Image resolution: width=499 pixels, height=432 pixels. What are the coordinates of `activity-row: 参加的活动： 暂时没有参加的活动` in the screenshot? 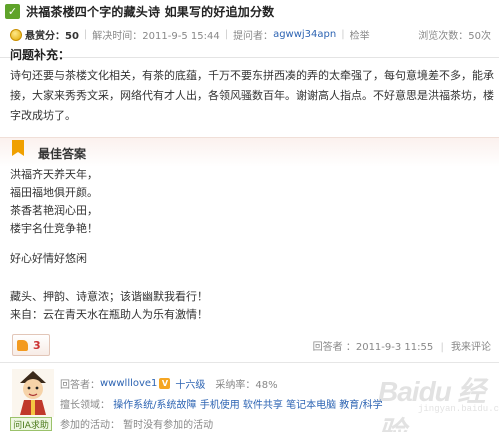 It's located at (137, 425).